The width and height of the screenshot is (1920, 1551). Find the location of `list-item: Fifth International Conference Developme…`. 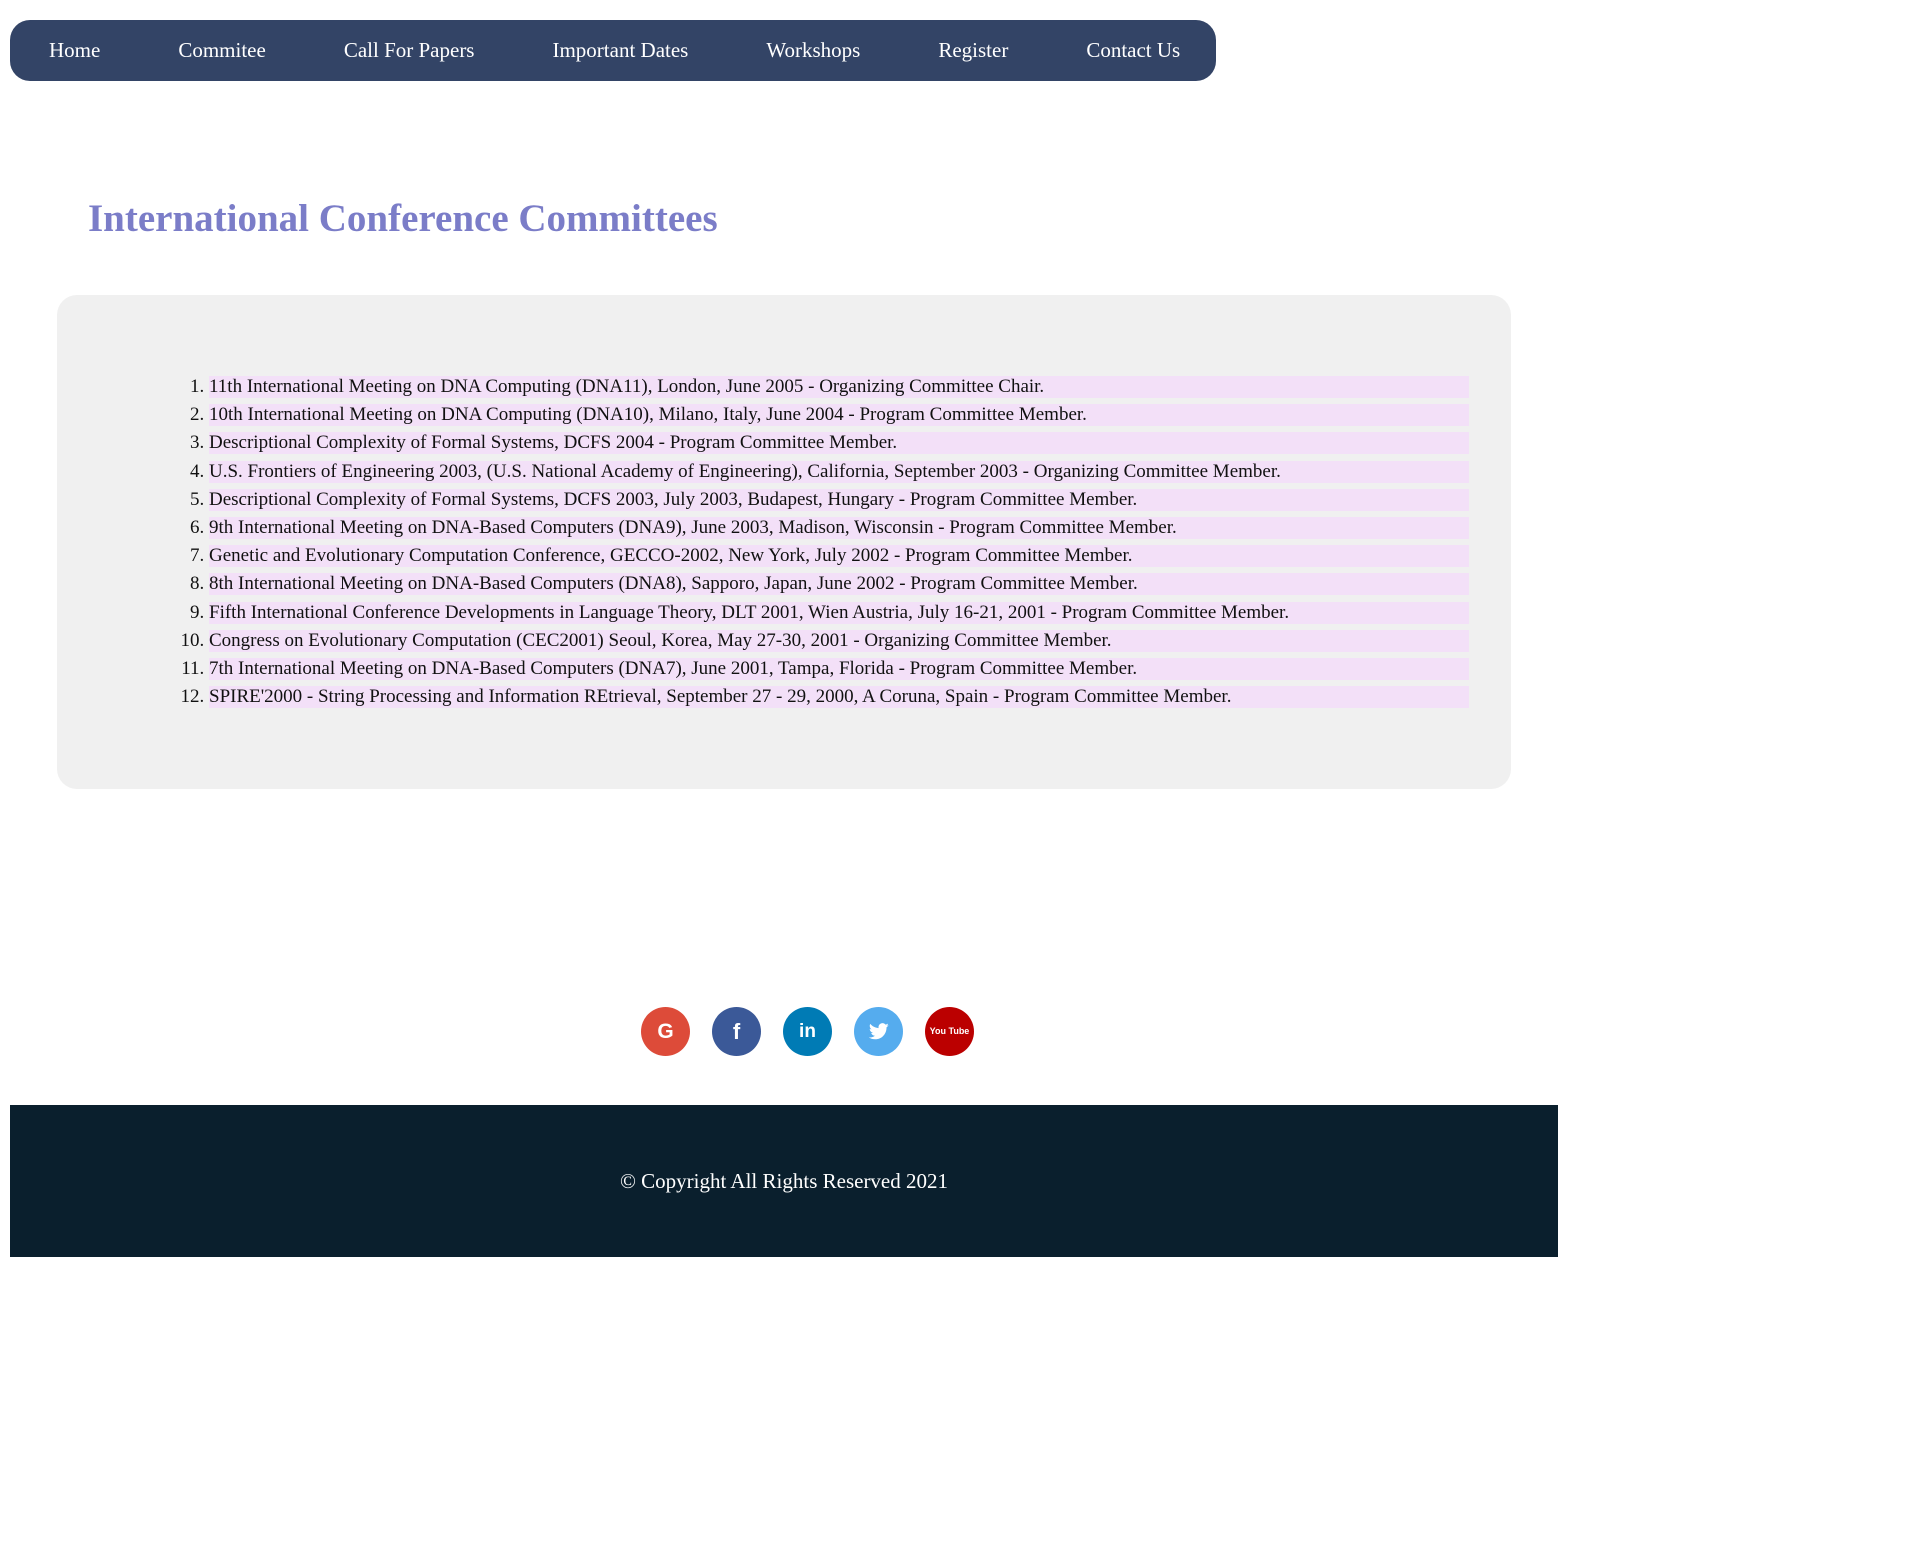

list-item: Fifth International Conference Developme… is located at coordinates (839, 612).